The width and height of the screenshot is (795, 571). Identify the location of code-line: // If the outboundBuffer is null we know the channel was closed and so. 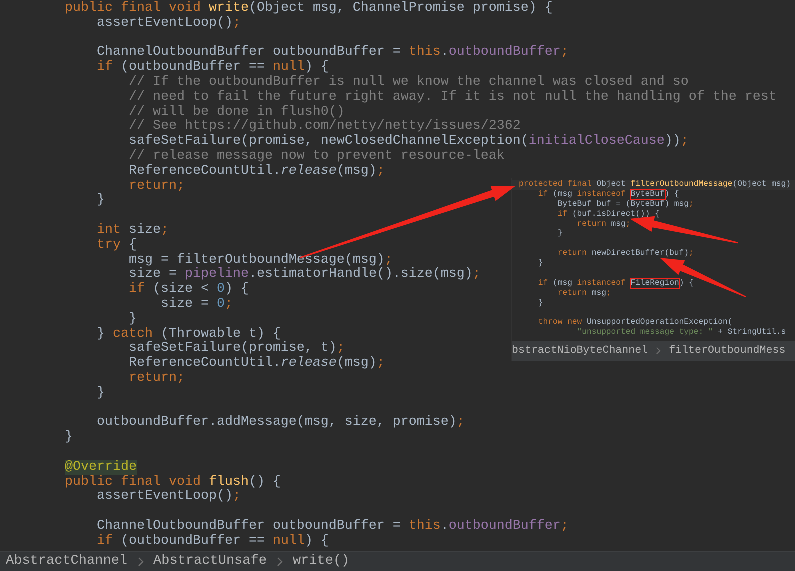
(408, 83).